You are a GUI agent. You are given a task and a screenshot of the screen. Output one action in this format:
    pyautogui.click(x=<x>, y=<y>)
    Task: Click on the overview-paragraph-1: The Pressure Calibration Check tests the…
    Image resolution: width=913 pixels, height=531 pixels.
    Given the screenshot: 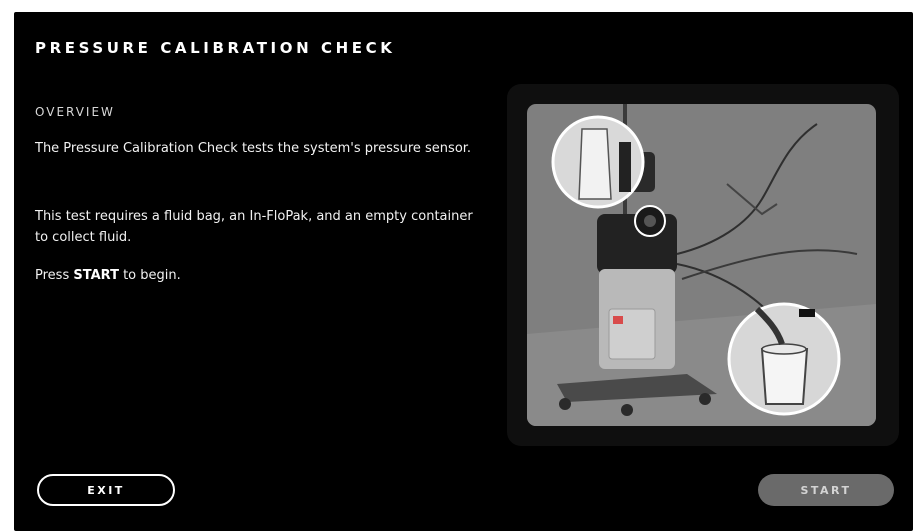 What is the action you would take?
    pyautogui.click(x=253, y=148)
    